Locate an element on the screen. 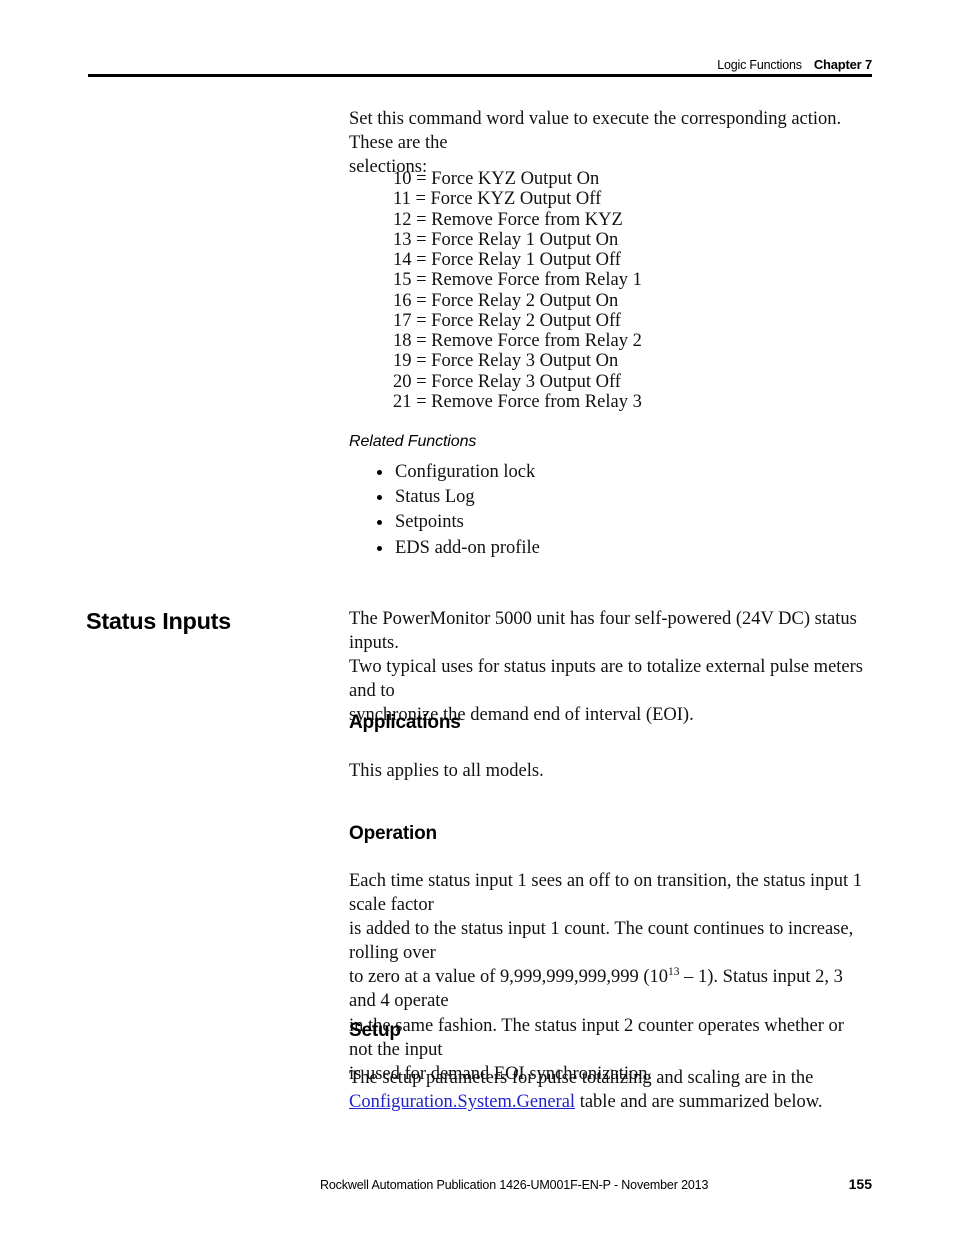 The image size is (954, 1235). list-item: 15 = Remove Force from Relay 1 is located at coordinates (517, 280).